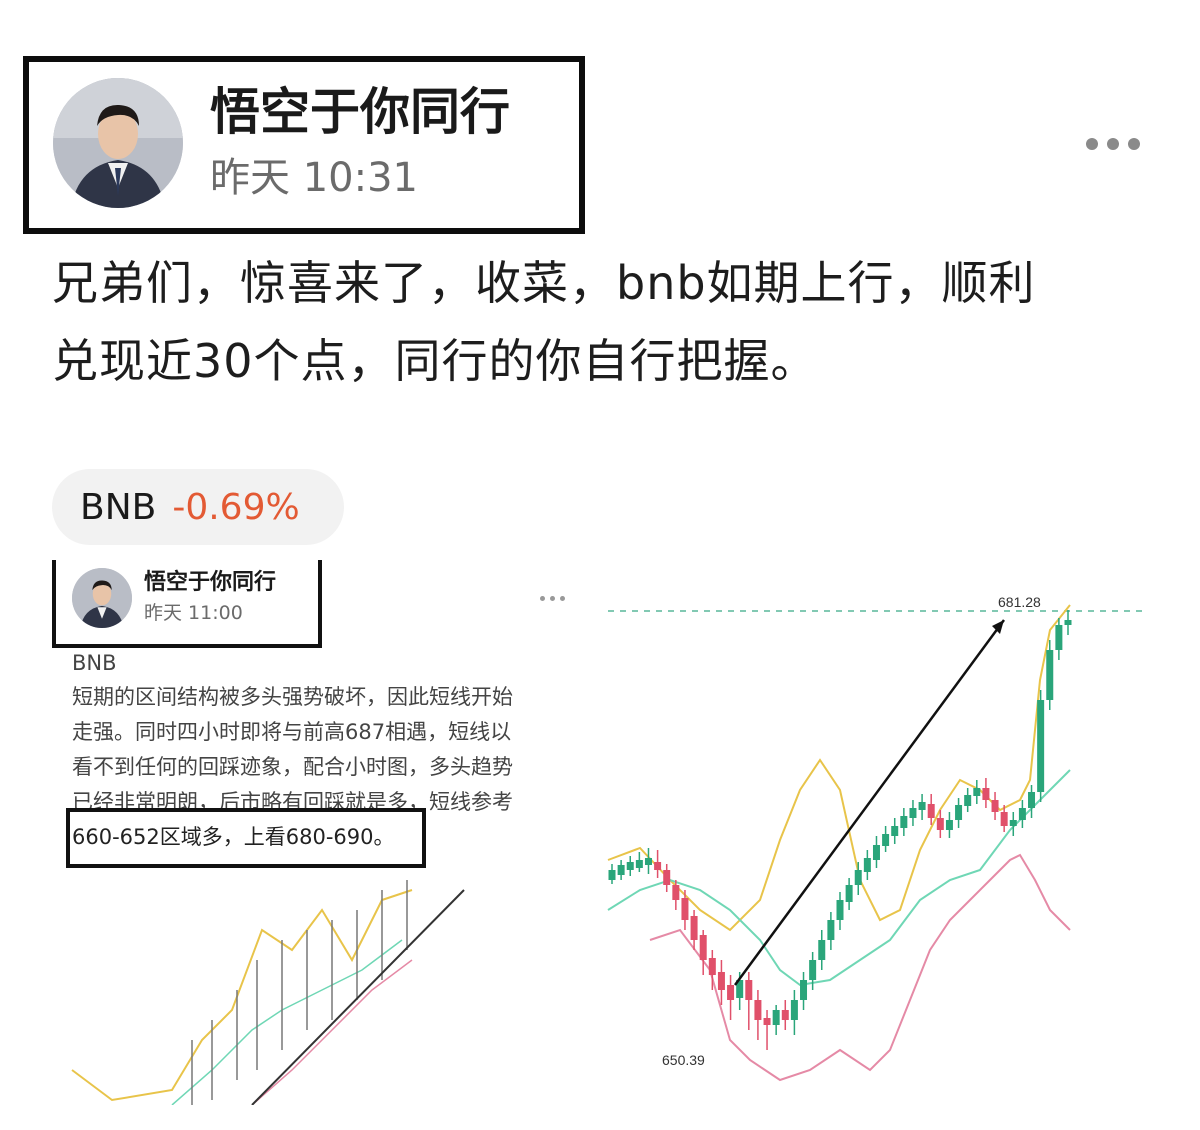 This screenshot has width=1200, height=1130. Describe the element at coordinates (236, 507) in the screenshot. I see `coin-tag-change: -0.69%` at that location.